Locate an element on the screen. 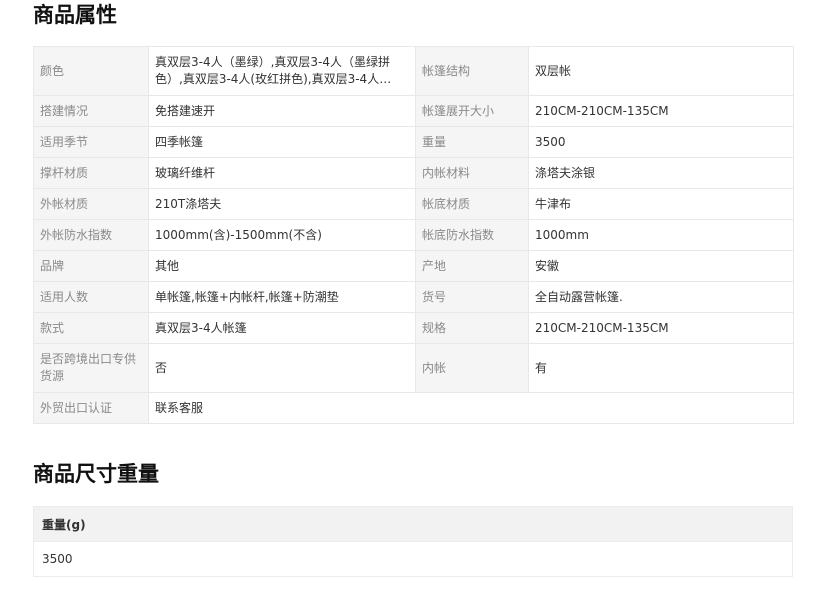 This screenshot has width=819, height=599. attr-value: 单帐篷,帐篷+内帐杆,帐篷+防潮垫 is located at coordinates (282, 297).